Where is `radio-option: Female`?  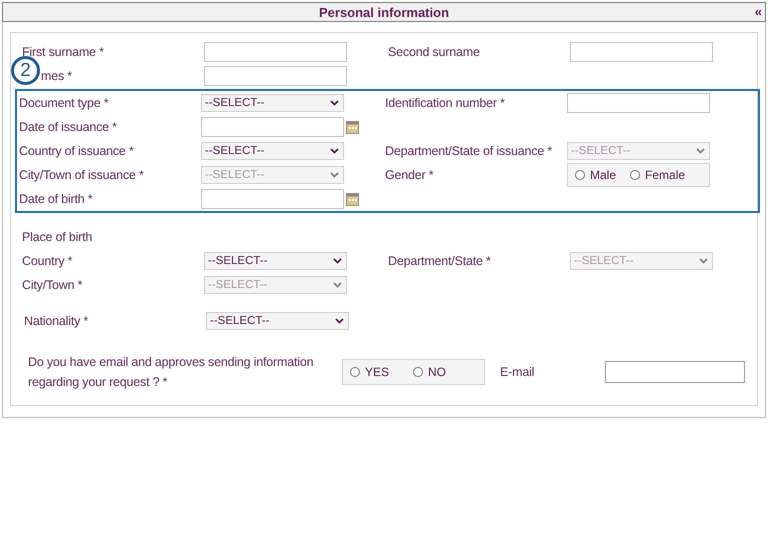
radio-option: Female is located at coordinates (658, 175).